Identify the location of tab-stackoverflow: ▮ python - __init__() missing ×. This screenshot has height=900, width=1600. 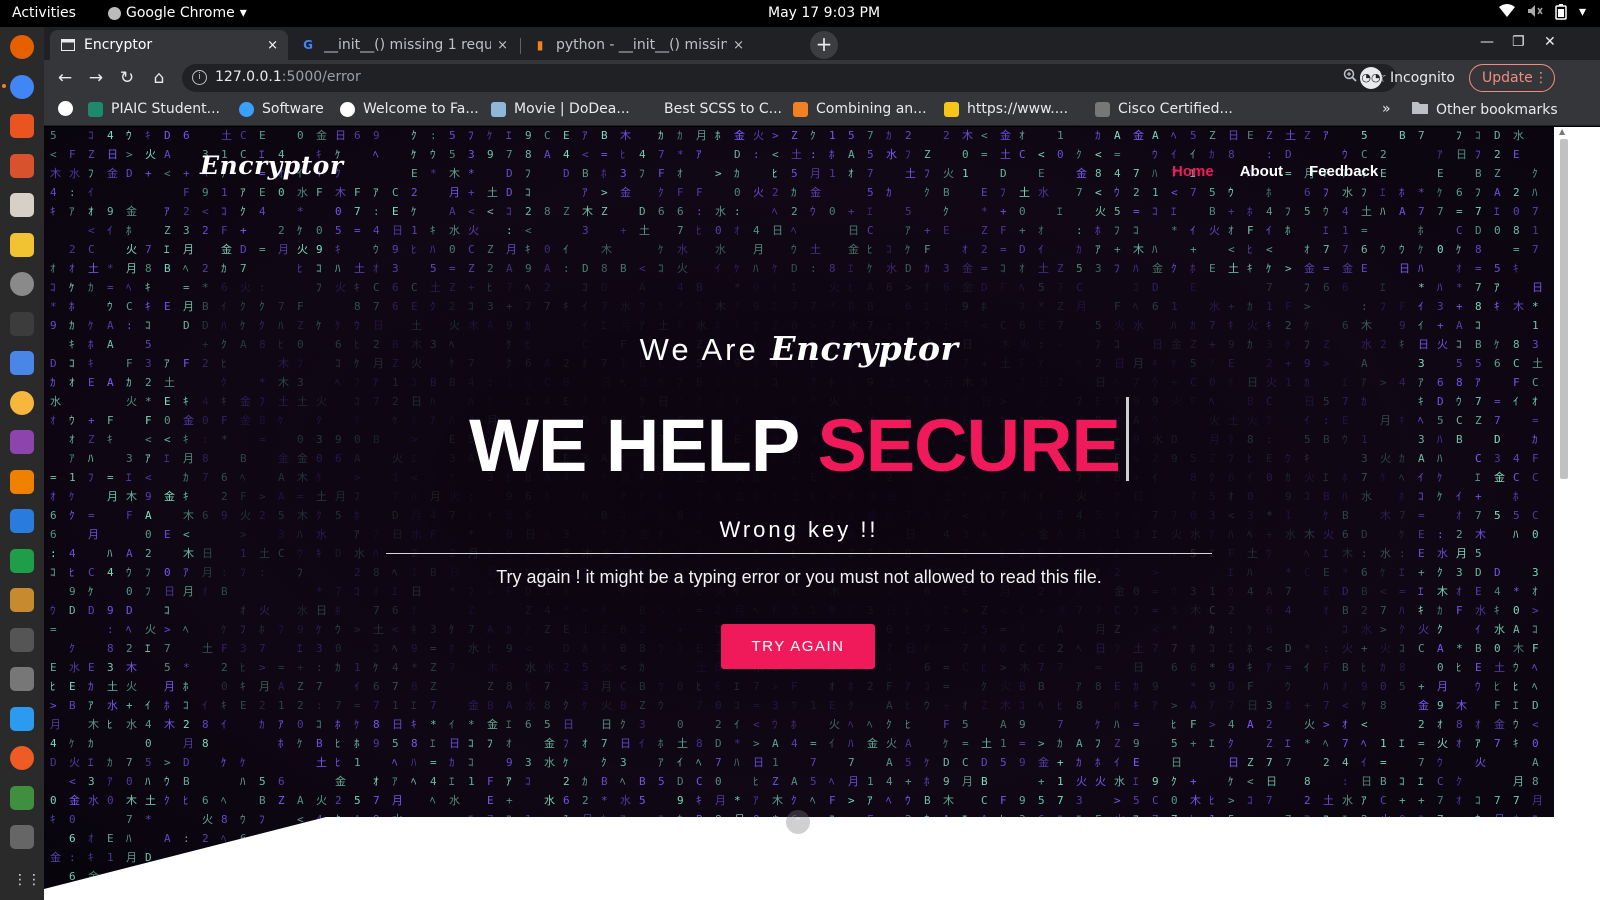
(638, 45).